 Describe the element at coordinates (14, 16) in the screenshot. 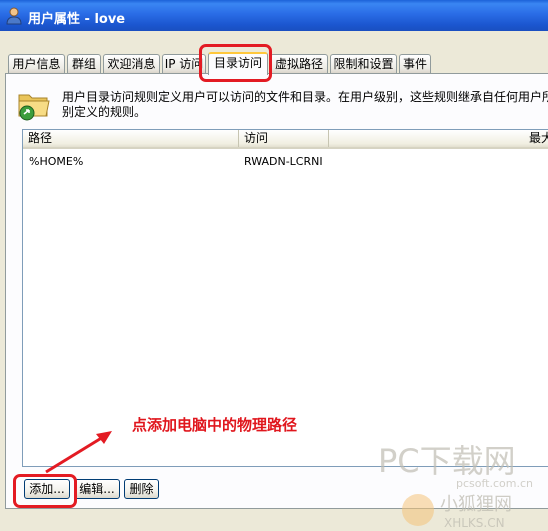

I see `user-icon` at that location.